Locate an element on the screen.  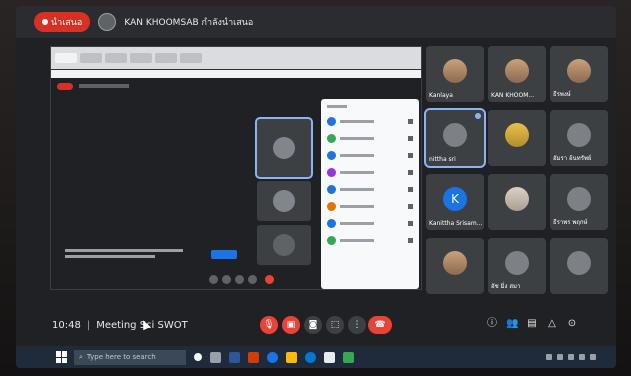
browser-tabs is located at coordinates (236, 58).